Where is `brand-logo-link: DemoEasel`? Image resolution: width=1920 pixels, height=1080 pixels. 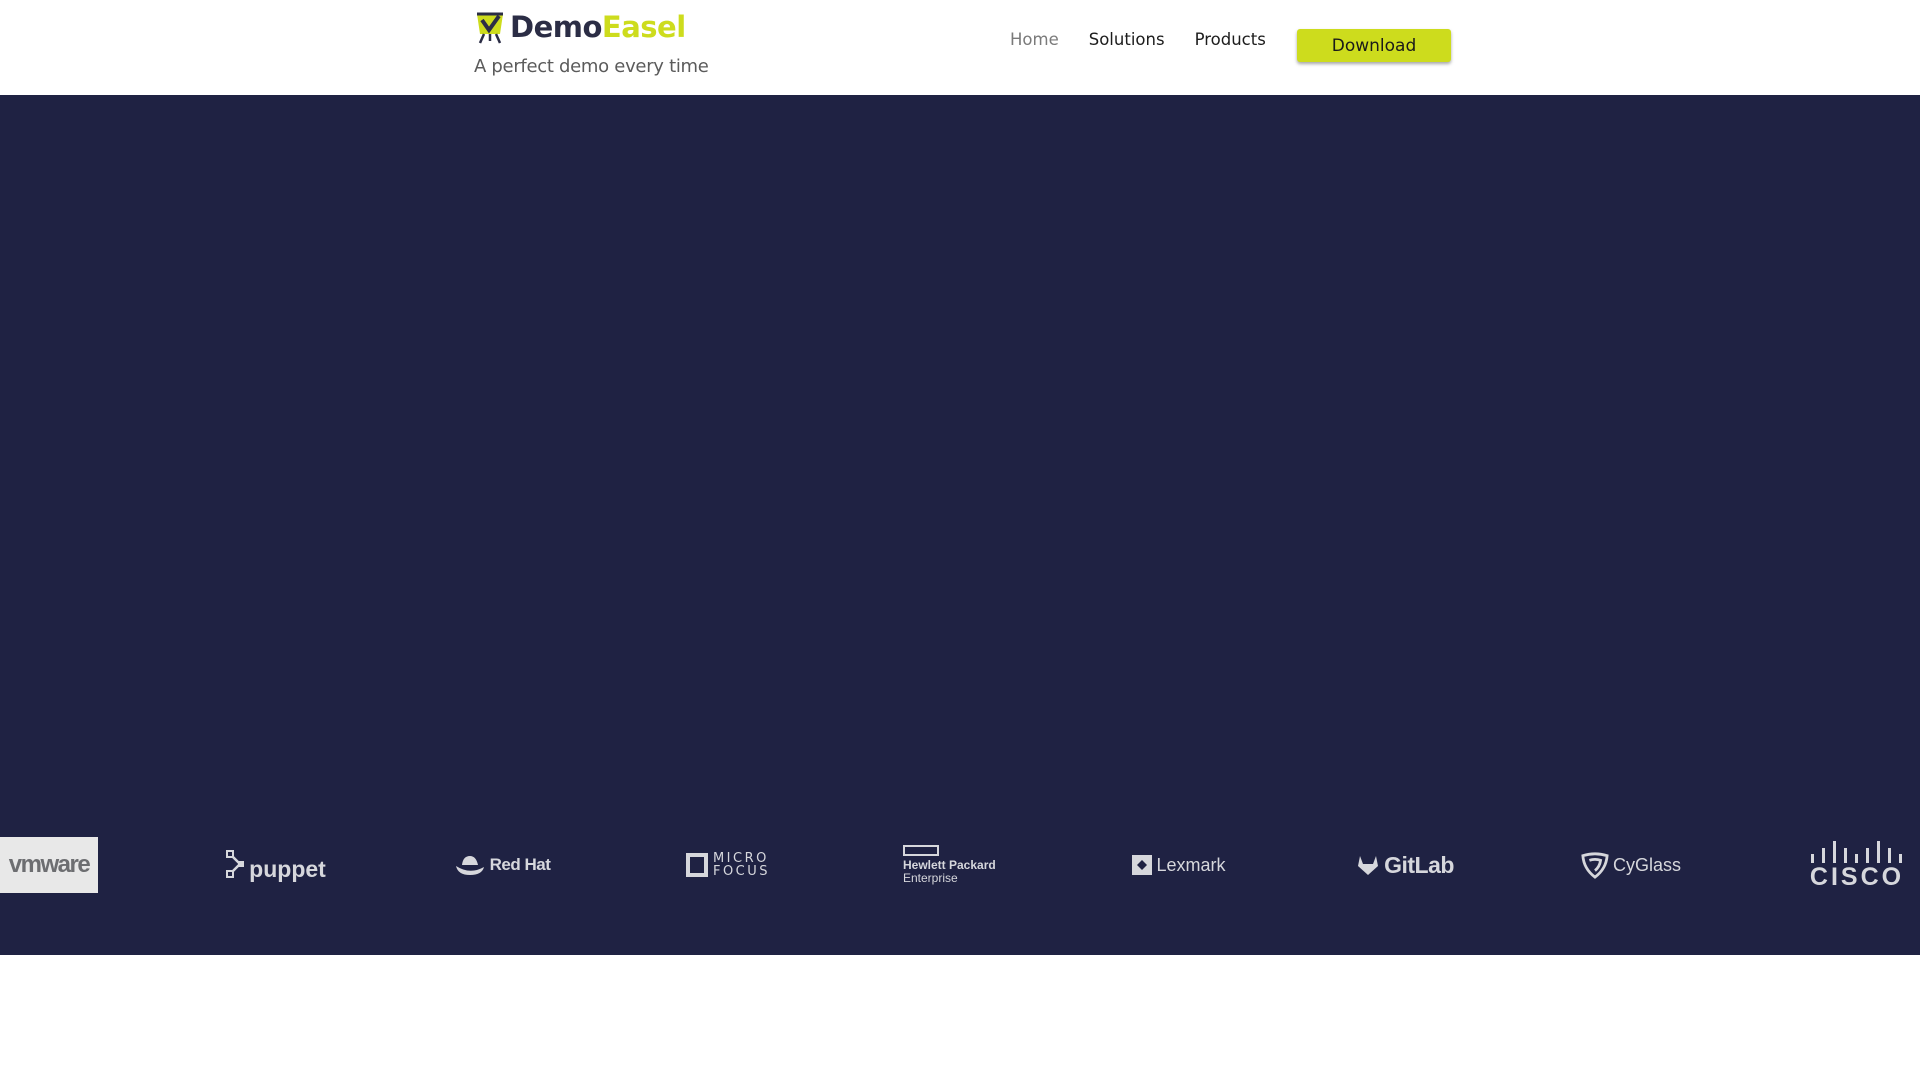 brand-logo-link: DemoEasel is located at coordinates (580, 27).